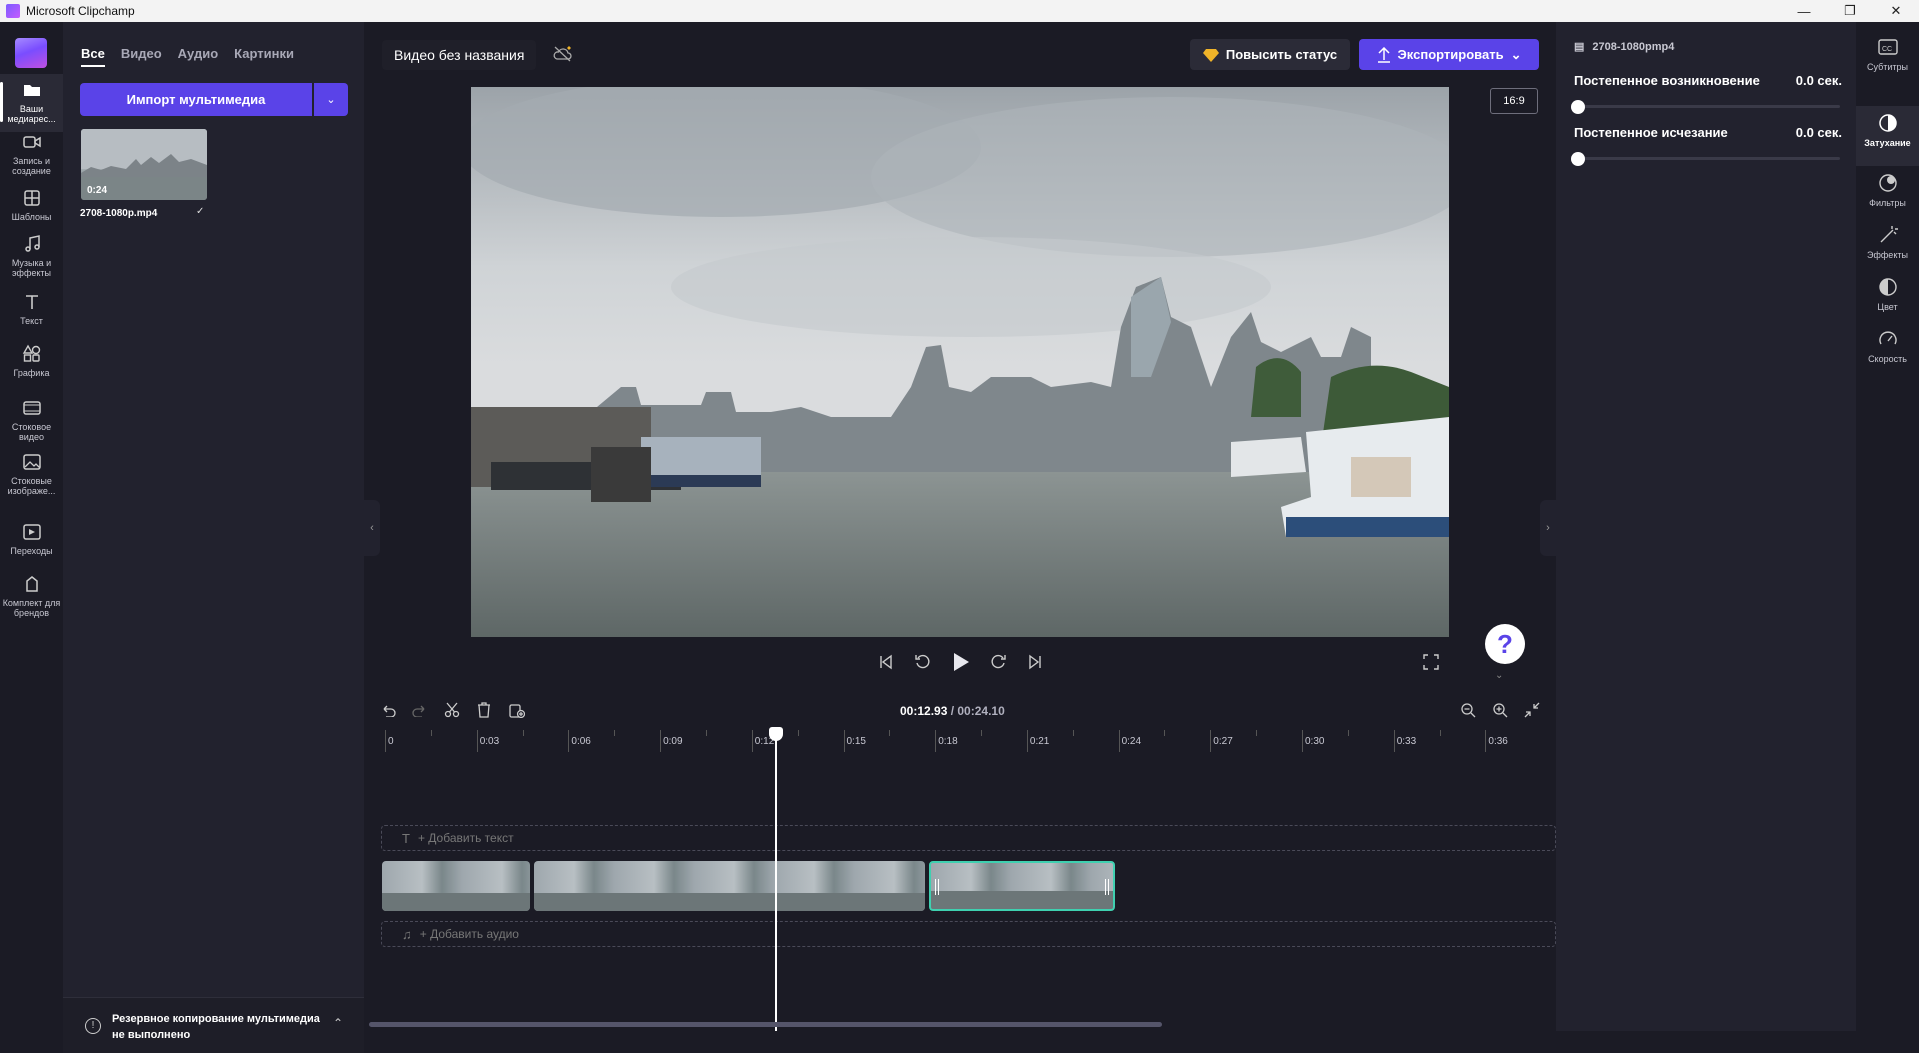 This screenshot has width=1919, height=1053. Describe the element at coordinates (1449, 54) in the screenshot. I see `export-button: Экспортировать ⌄` at that location.